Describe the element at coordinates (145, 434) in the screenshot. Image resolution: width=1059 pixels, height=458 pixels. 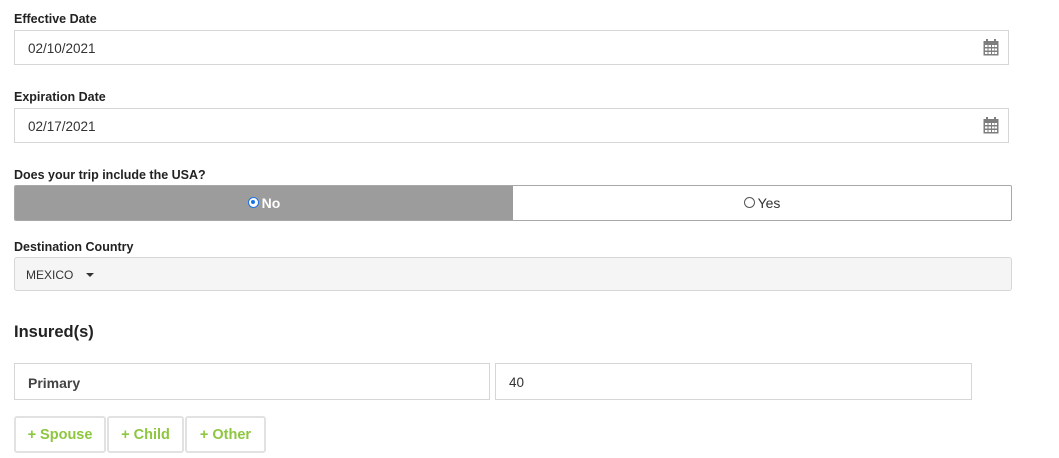
I see `add-child-button: + Child` at that location.